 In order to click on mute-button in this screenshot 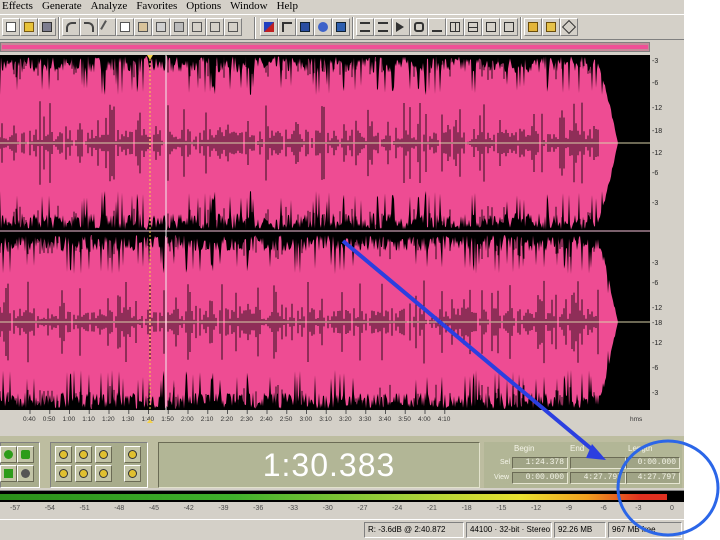, I will do `click(197, 27)`.